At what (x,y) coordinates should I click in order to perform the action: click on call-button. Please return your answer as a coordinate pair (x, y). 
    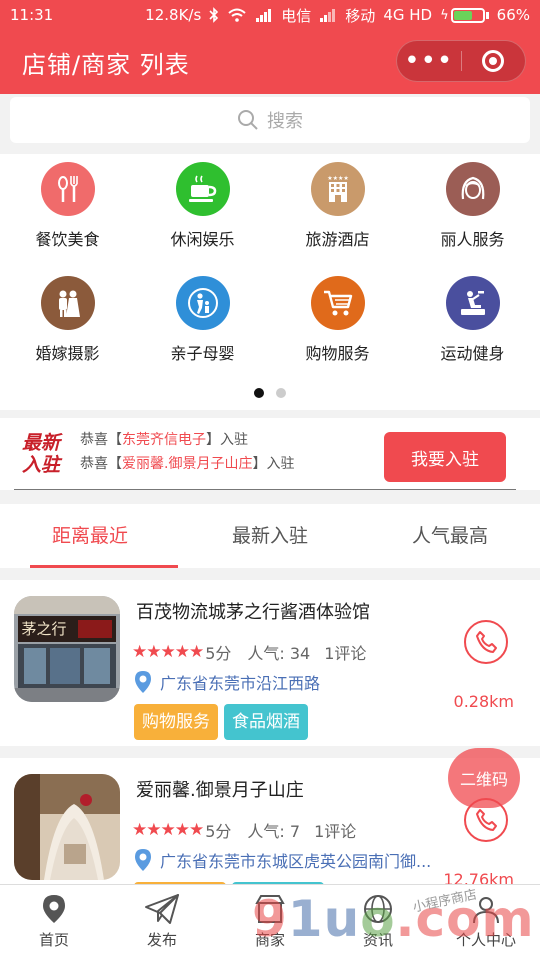
    Looking at the image, I should click on (486, 642).